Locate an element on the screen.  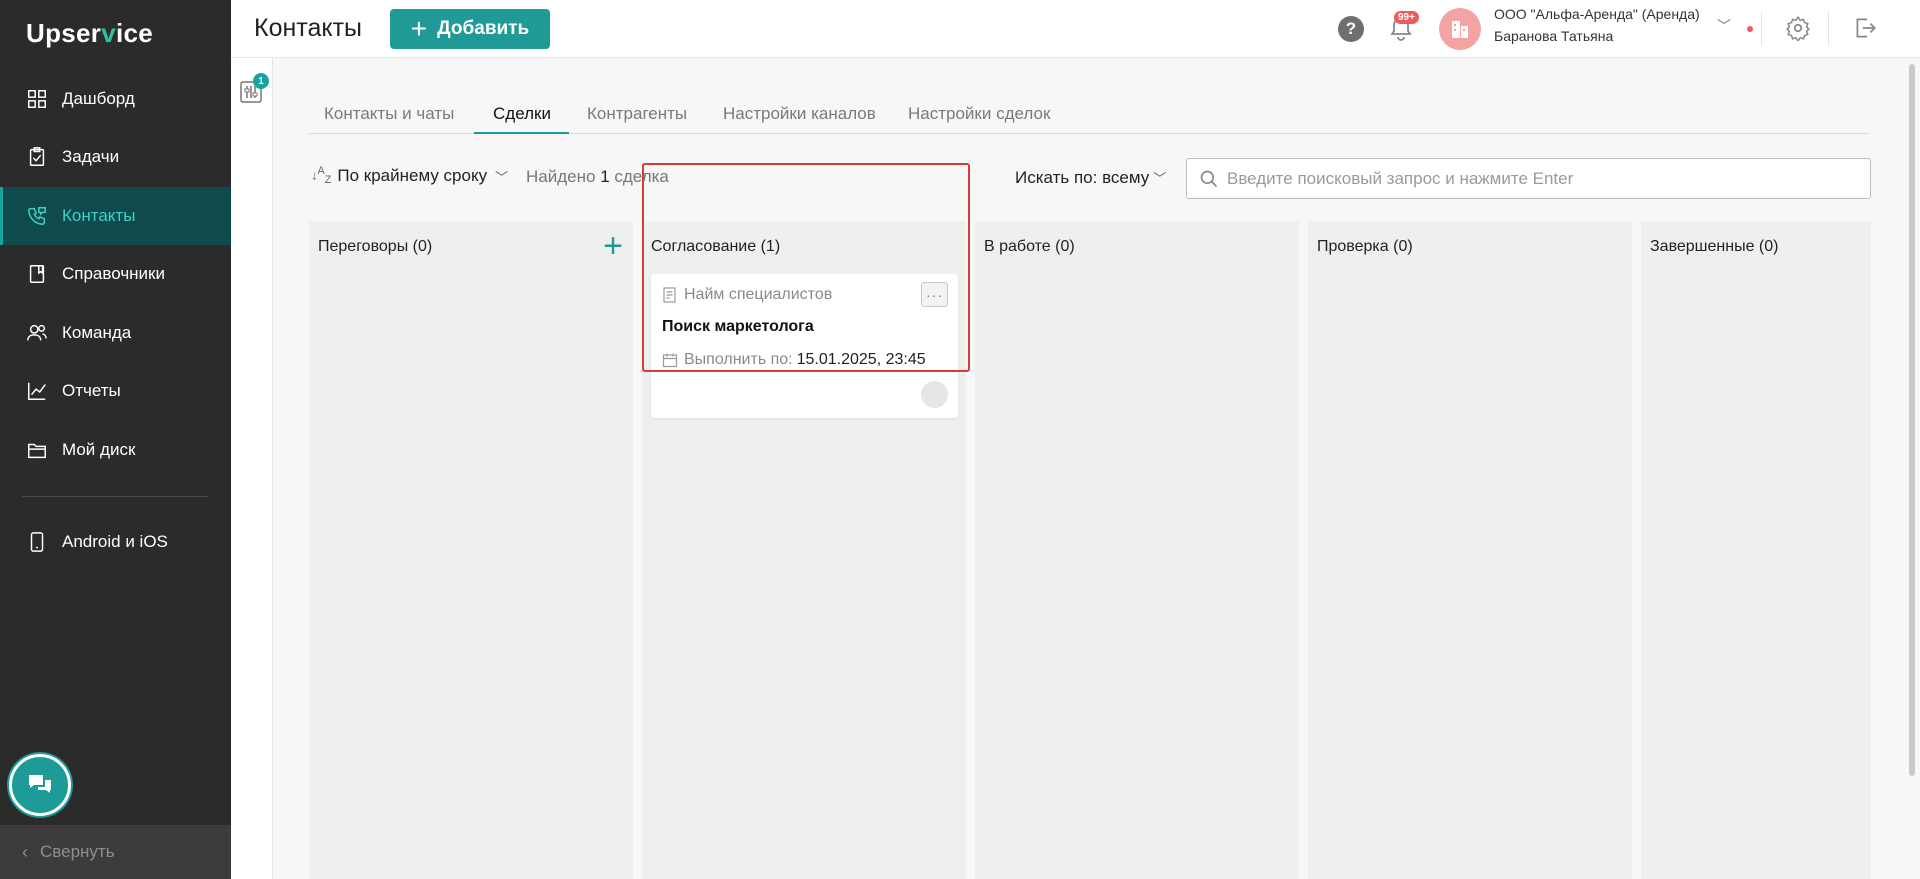
chart-icon is located at coordinates (37, 391).